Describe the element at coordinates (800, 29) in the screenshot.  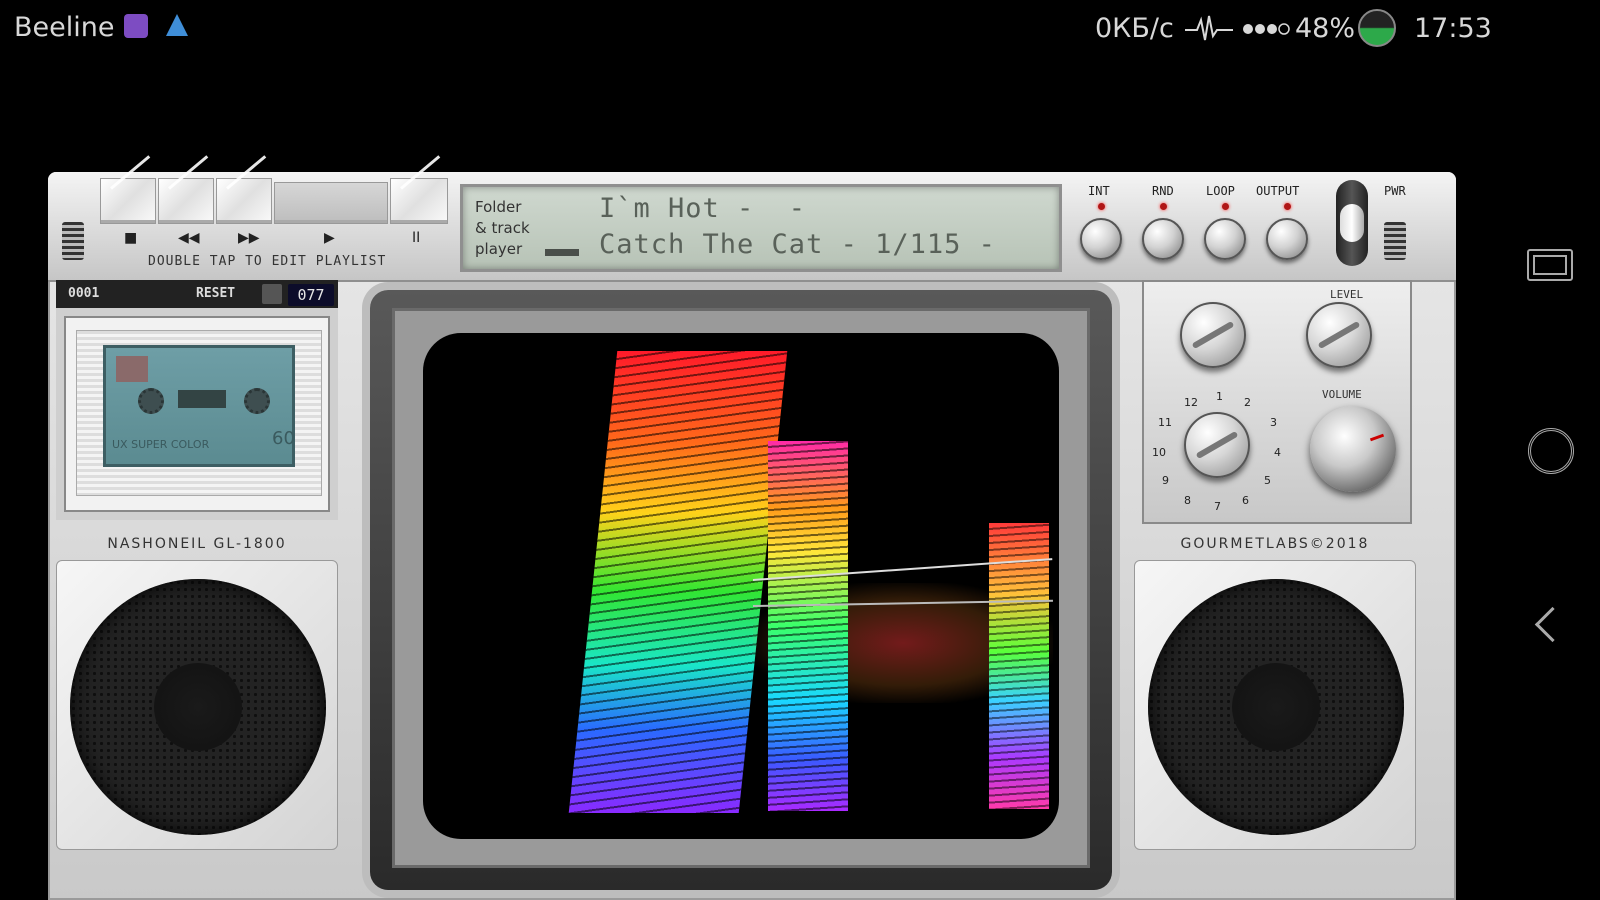
I see `status-bar: Beeline 0КБ/с 48% 17:53` at that location.